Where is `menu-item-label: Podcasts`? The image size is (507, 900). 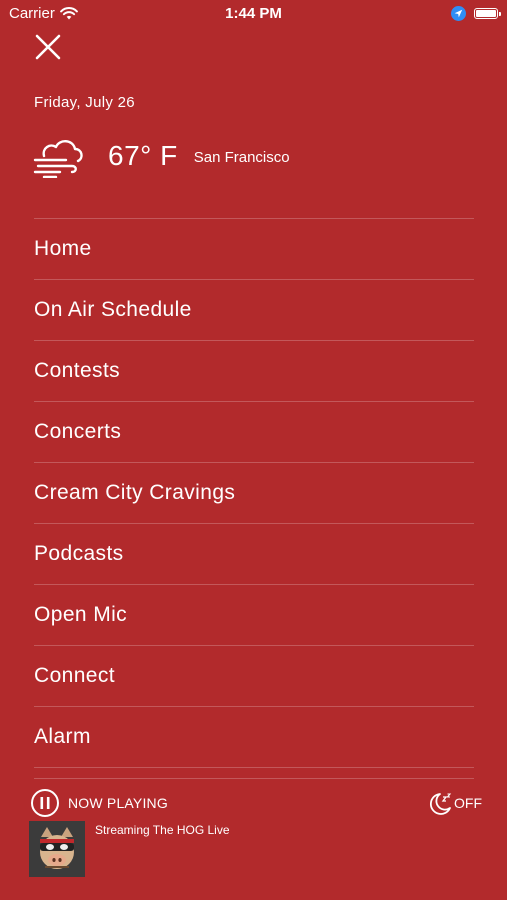 menu-item-label: Podcasts is located at coordinates (79, 553).